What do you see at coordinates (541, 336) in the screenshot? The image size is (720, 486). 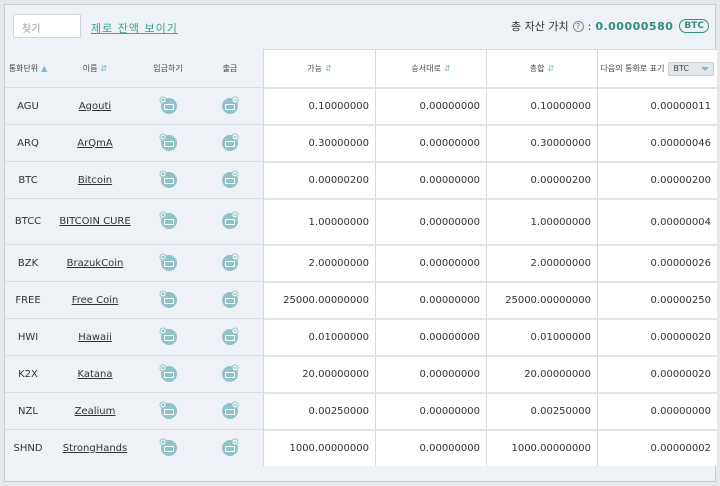 I see `total-balance: 0.01000000` at bounding box center [541, 336].